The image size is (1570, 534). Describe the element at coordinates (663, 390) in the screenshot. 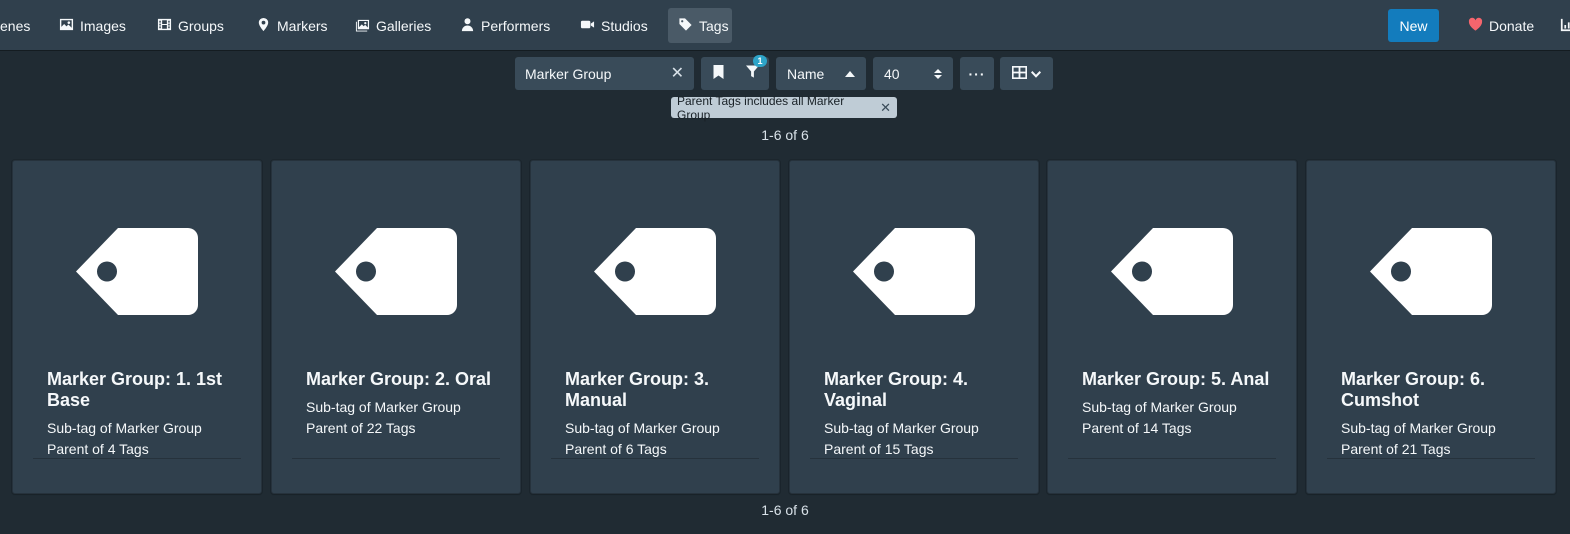

I see `tag-card-title: Marker Group: 3. Manual` at that location.